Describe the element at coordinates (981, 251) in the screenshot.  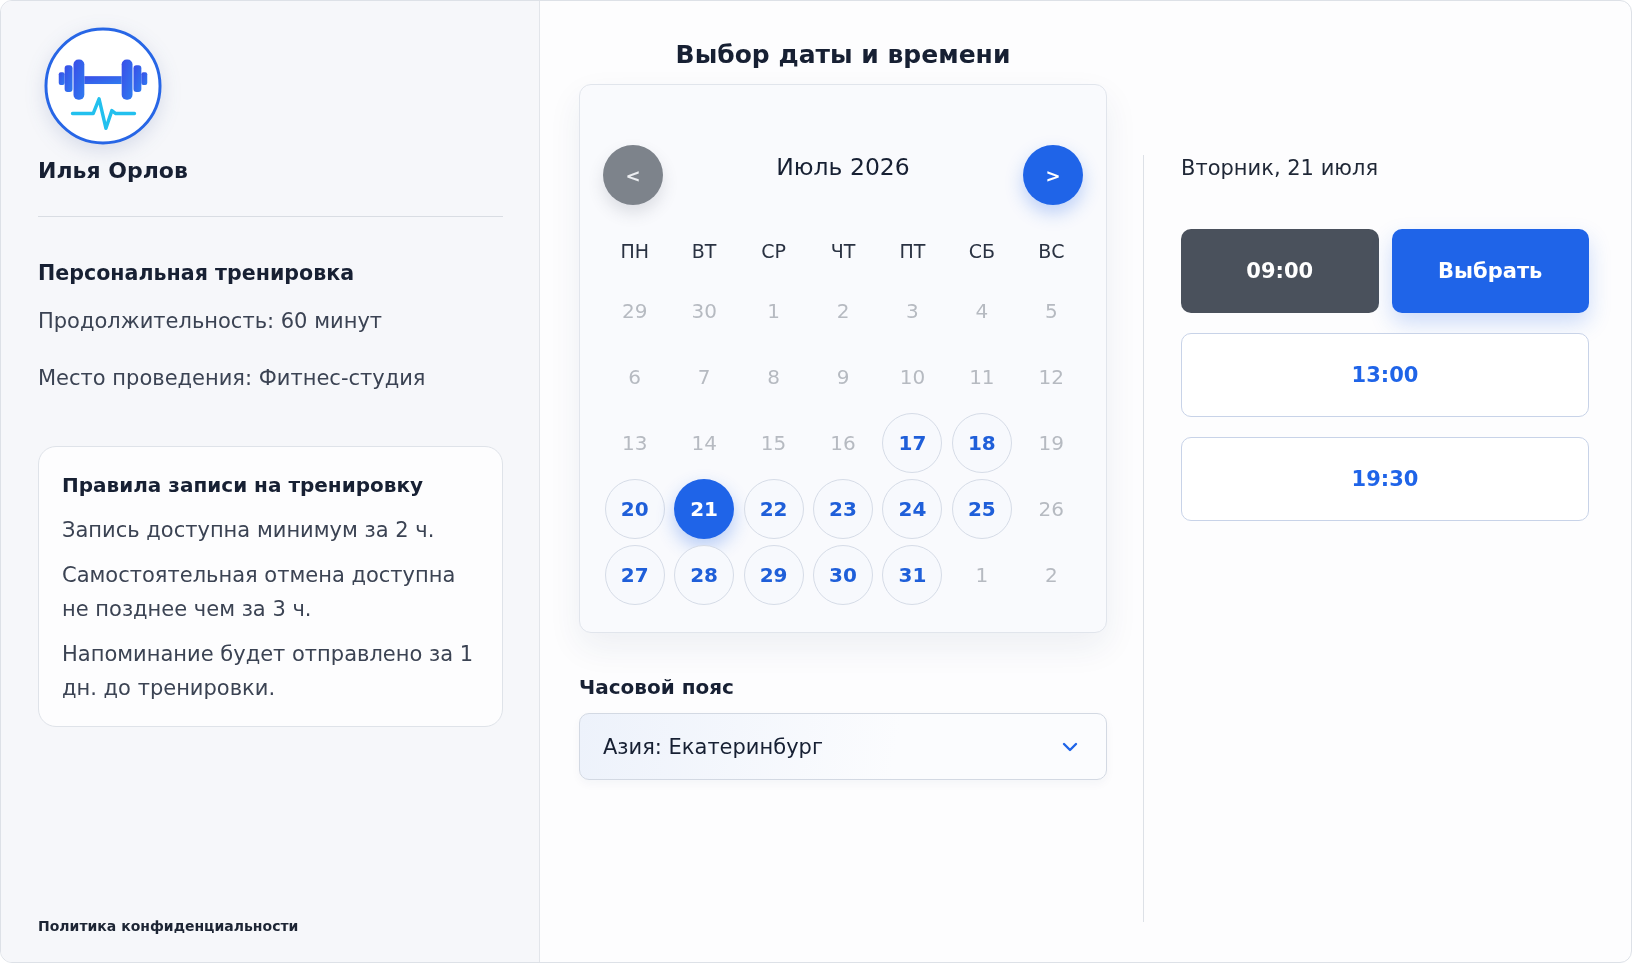
I see `weekday-label: СБ` at that location.